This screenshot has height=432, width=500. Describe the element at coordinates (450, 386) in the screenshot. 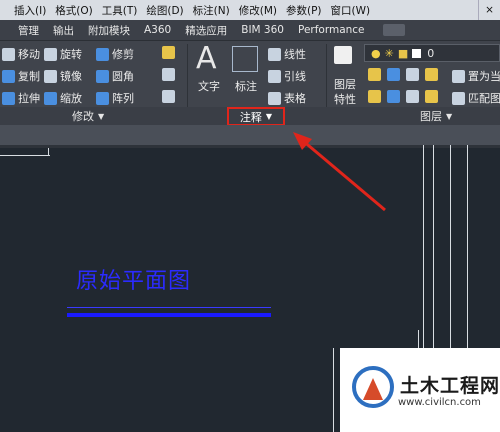

I see `watermark-title: 土木工程网` at that location.